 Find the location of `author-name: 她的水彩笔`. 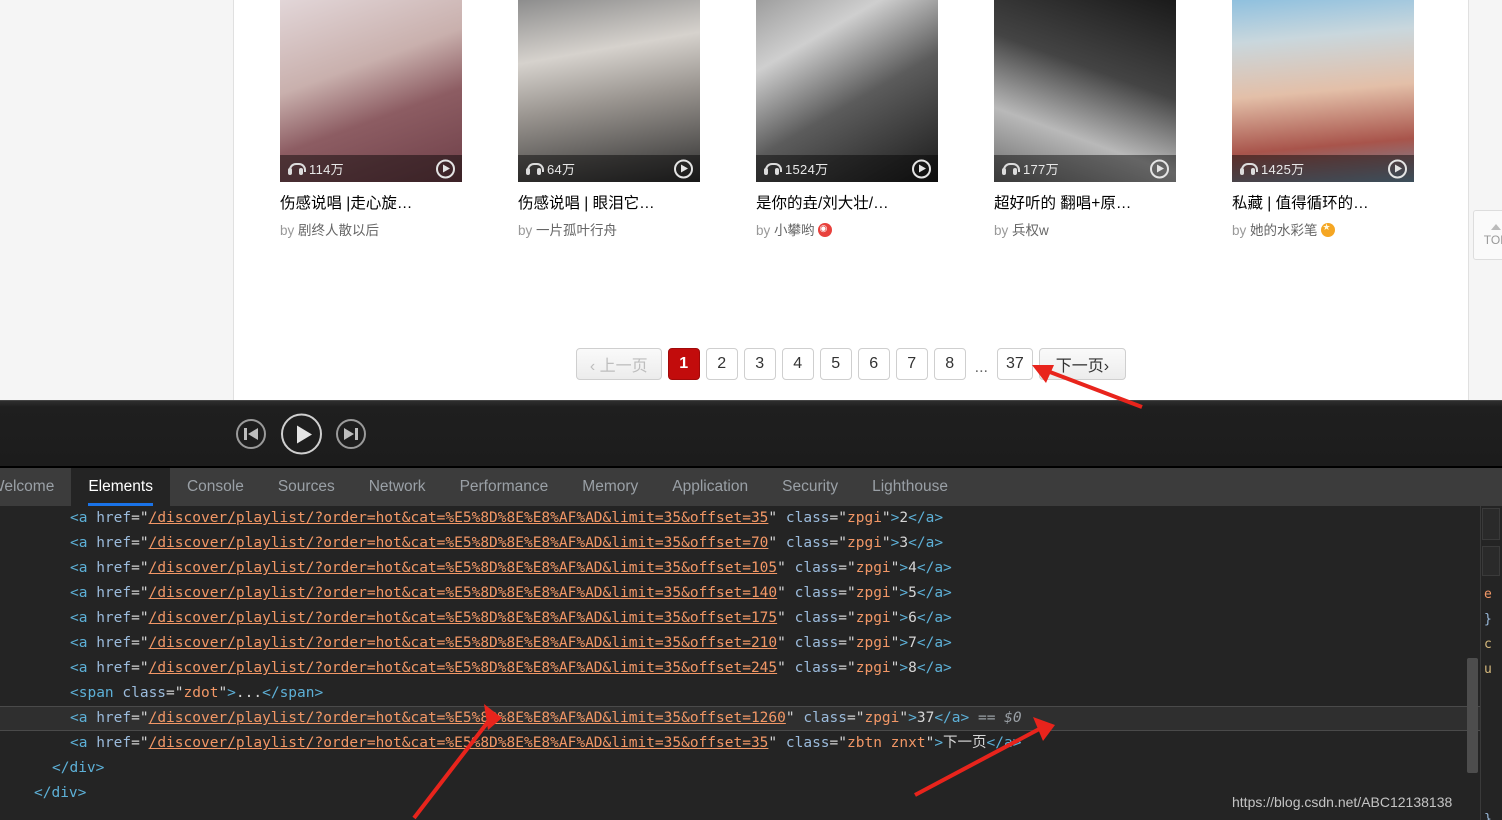

author-name: 她的水彩笔 is located at coordinates (1284, 230).